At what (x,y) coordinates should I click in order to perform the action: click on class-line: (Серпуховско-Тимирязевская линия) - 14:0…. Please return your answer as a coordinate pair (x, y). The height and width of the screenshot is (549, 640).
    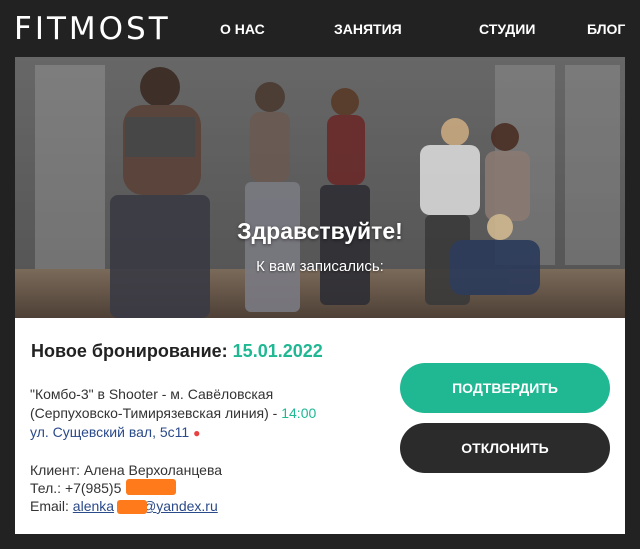
    Looking at the image, I should click on (190, 413).